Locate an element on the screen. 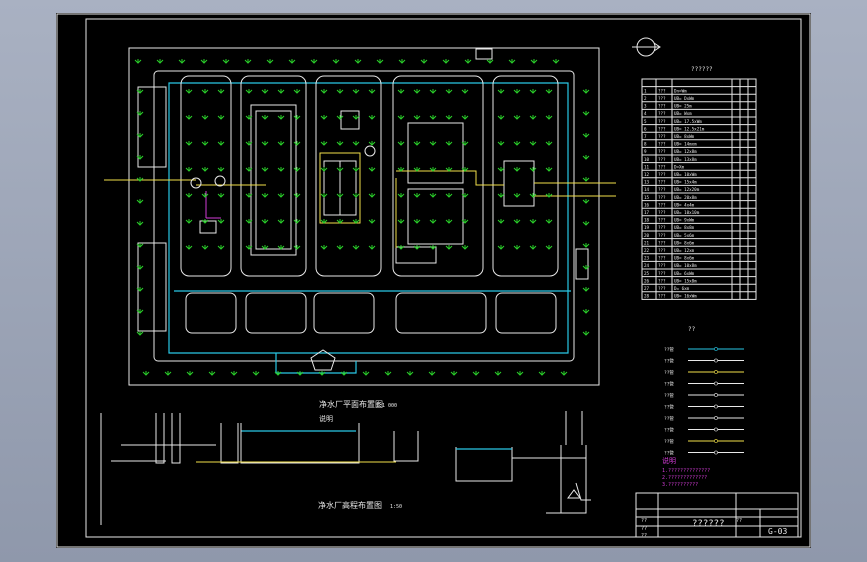  building-left-lower is located at coordinates (152, 287).